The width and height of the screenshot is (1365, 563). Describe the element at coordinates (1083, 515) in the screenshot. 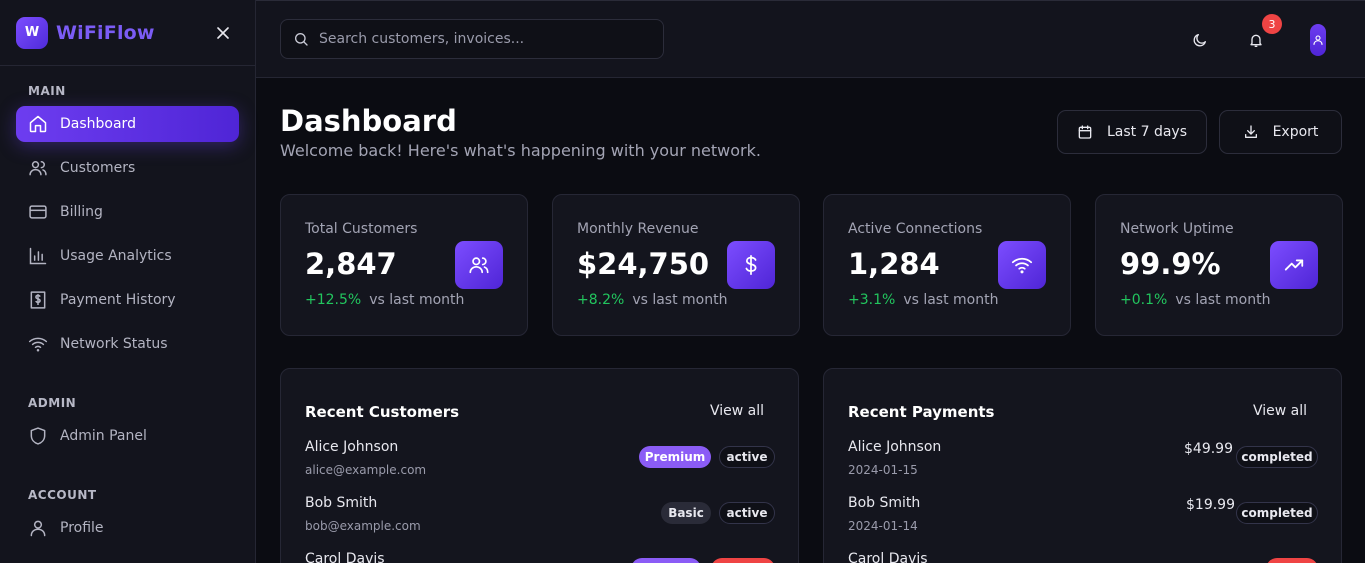

I see `list-item: Bob Smith 2024-01-14 $19.99 completed` at that location.